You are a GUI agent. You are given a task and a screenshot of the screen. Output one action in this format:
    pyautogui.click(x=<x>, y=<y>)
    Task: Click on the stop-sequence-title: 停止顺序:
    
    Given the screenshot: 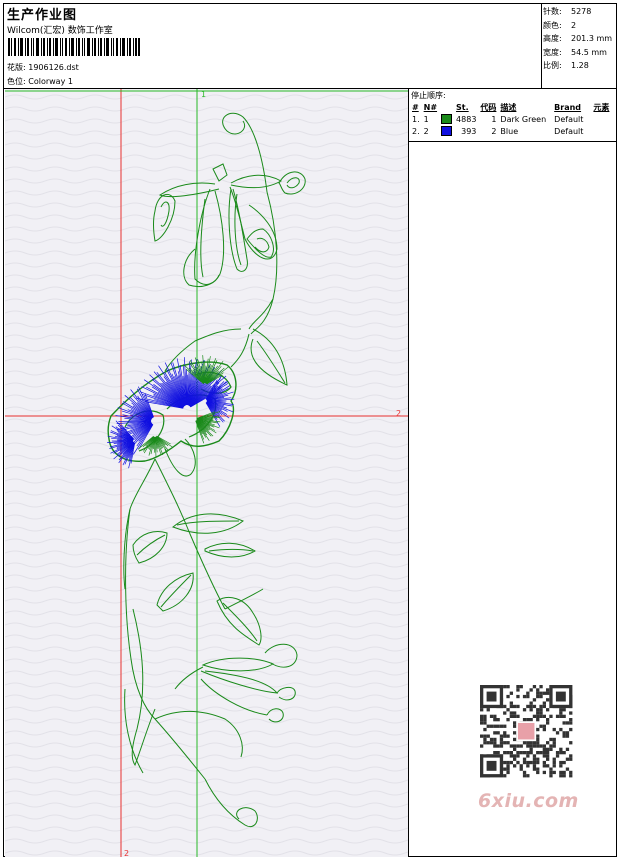 What is the action you would take?
    pyautogui.click(x=428, y=95)
    